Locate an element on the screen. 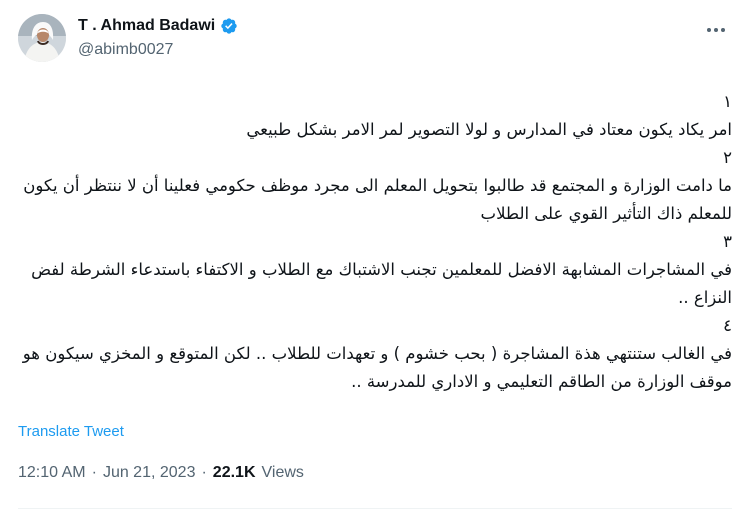  tweet-paragraph: ٢ is located at coordinates (727, 157).